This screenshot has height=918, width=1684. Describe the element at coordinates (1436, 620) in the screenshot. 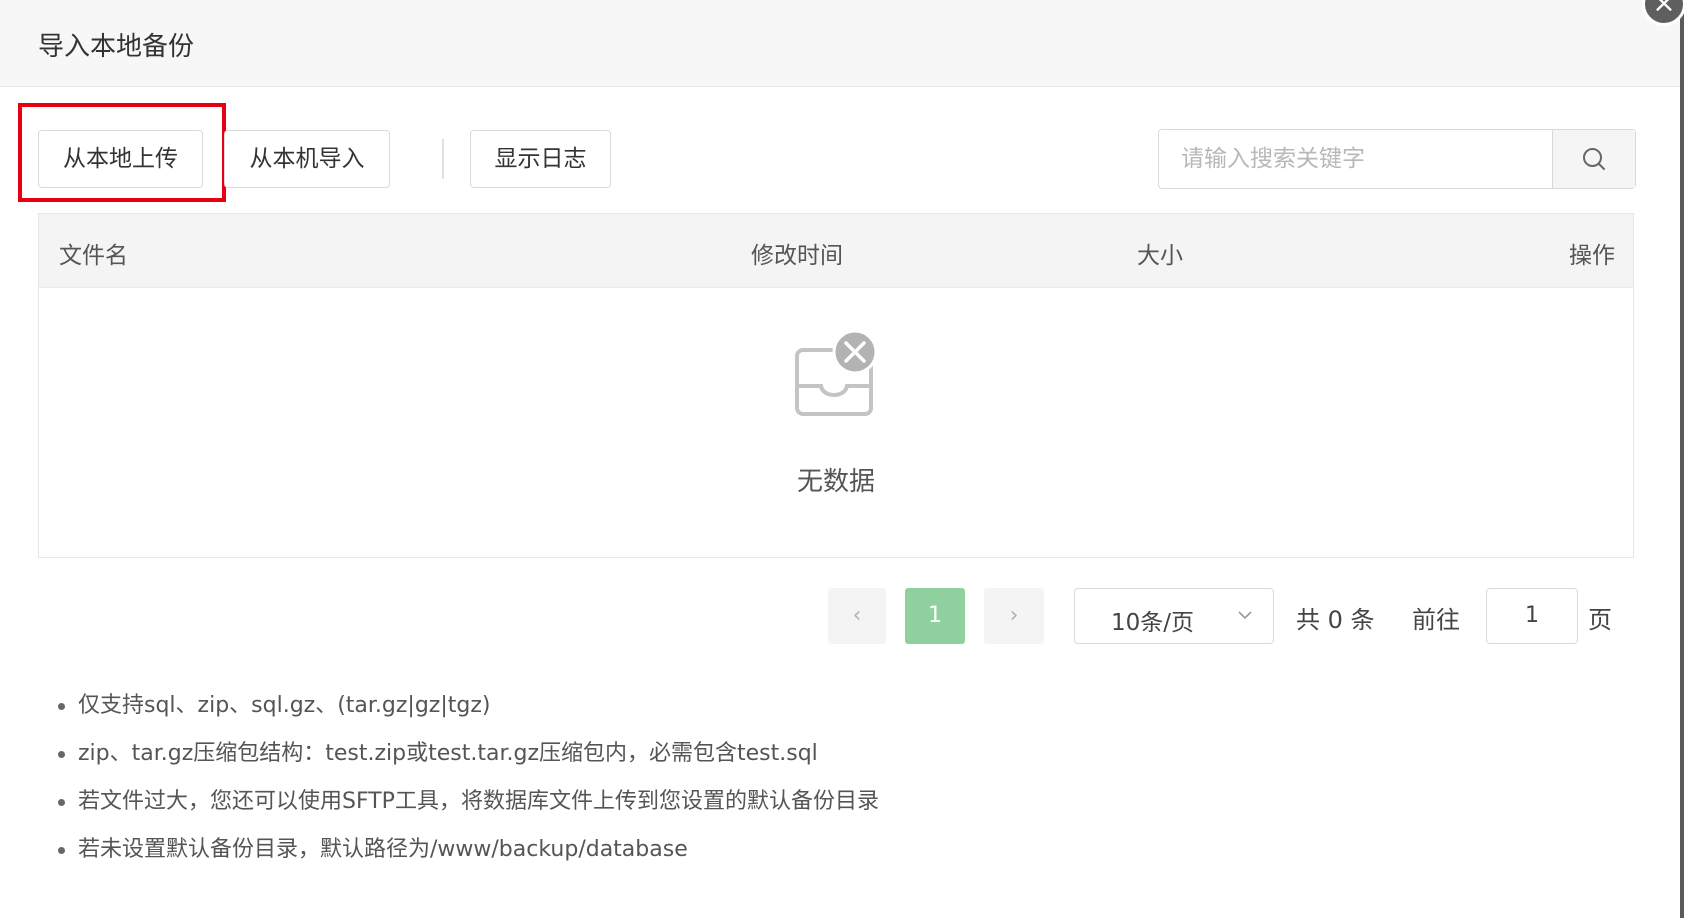

I see `goto-label: 前往` at that location.